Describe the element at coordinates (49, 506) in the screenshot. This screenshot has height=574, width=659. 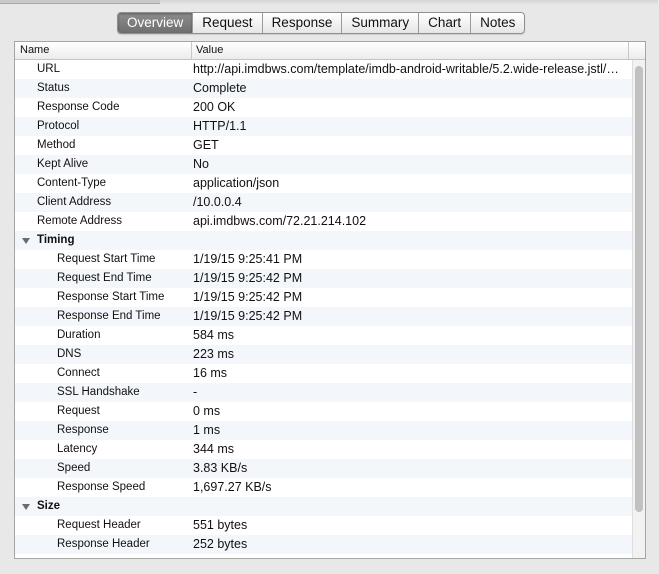
I see `row-name: Size` at that location.